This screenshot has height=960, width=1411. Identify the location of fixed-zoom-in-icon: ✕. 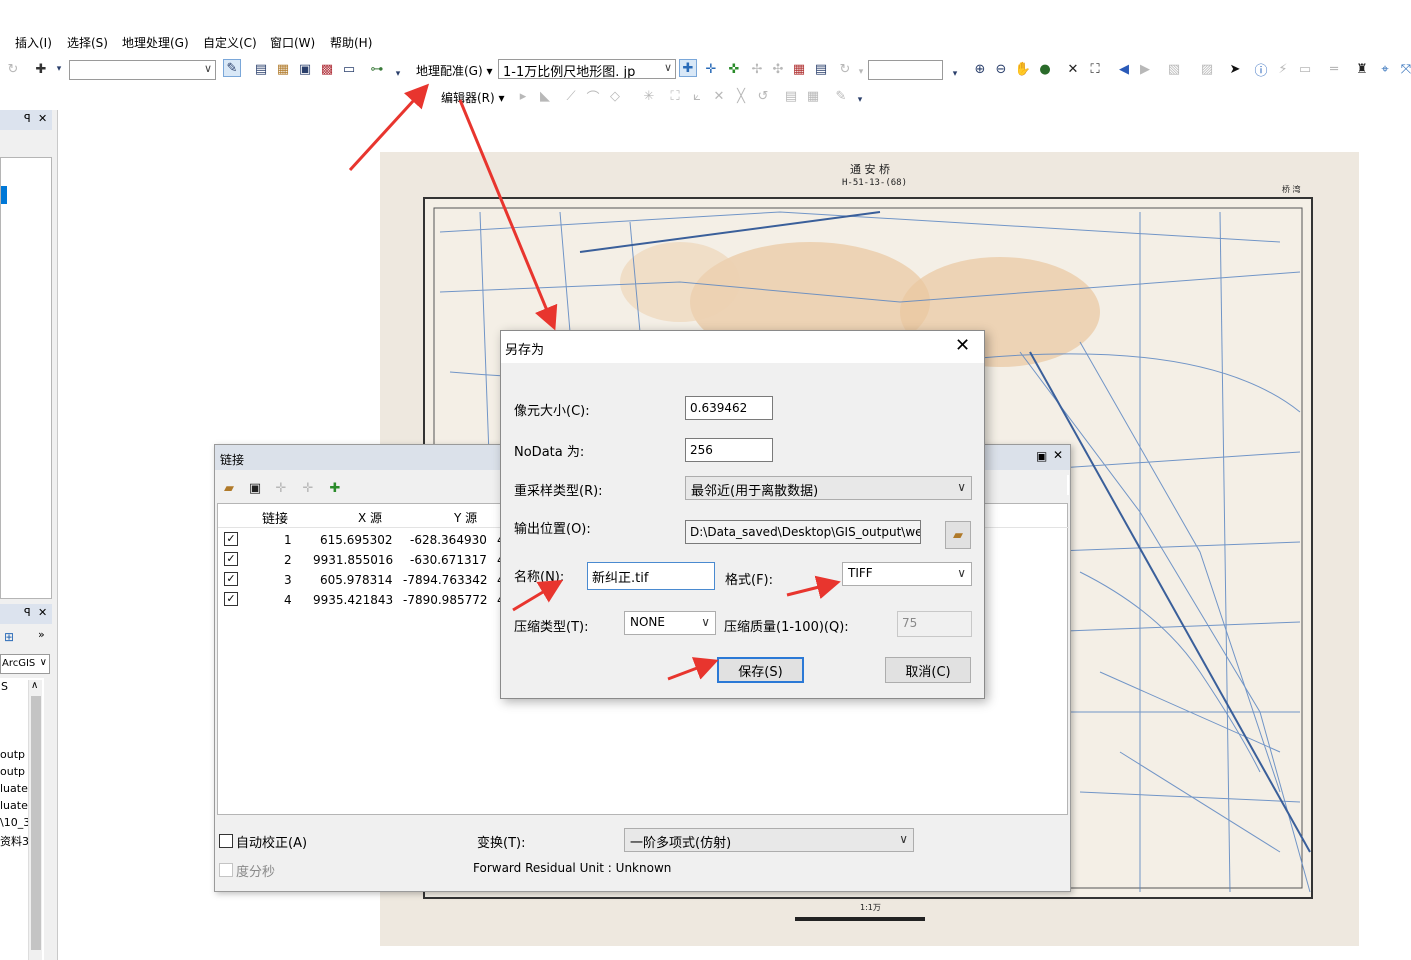
(1073, 69).